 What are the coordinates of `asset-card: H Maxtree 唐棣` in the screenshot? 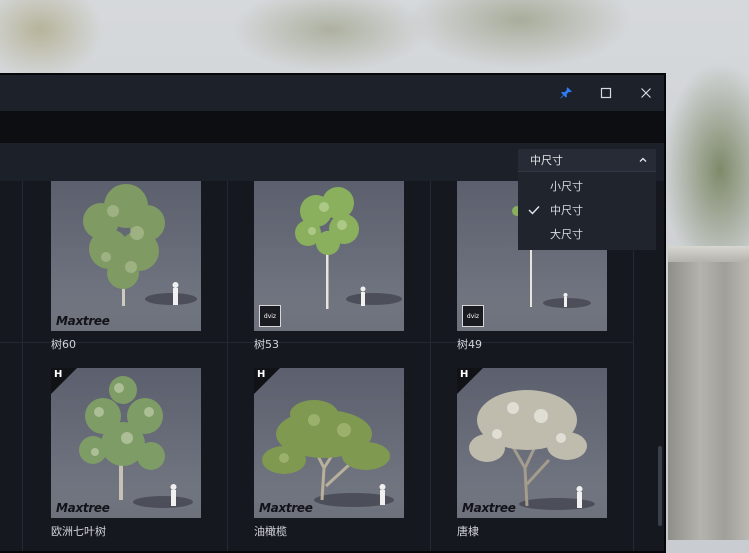 It's located at (532, 454).